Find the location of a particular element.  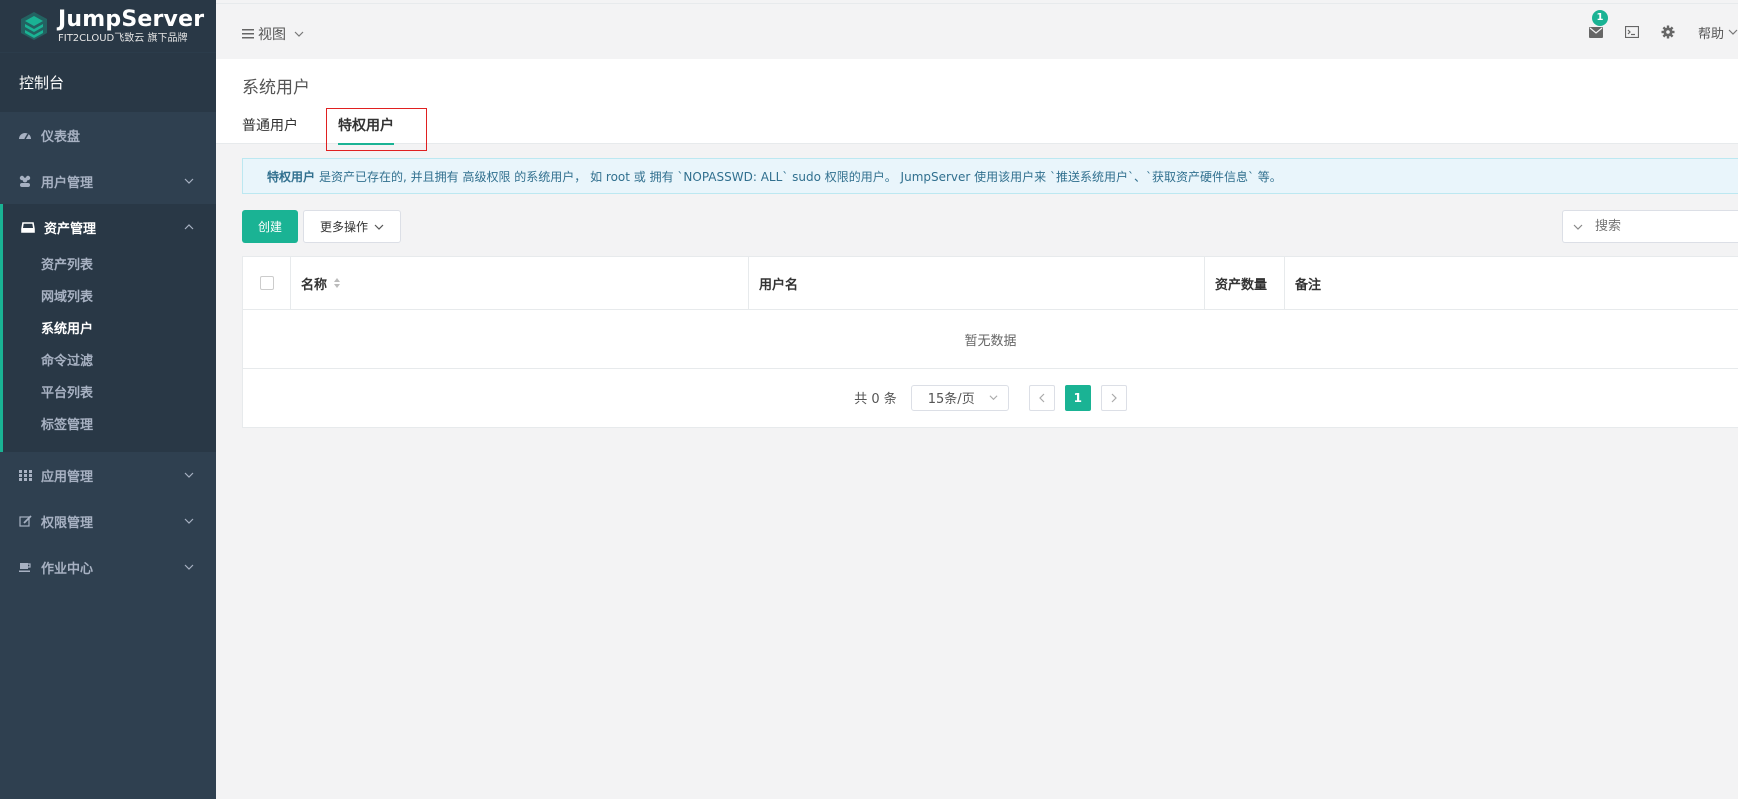

table-header: 名称 用户名 资产数量 备注 is located at coordinates (990, 283).